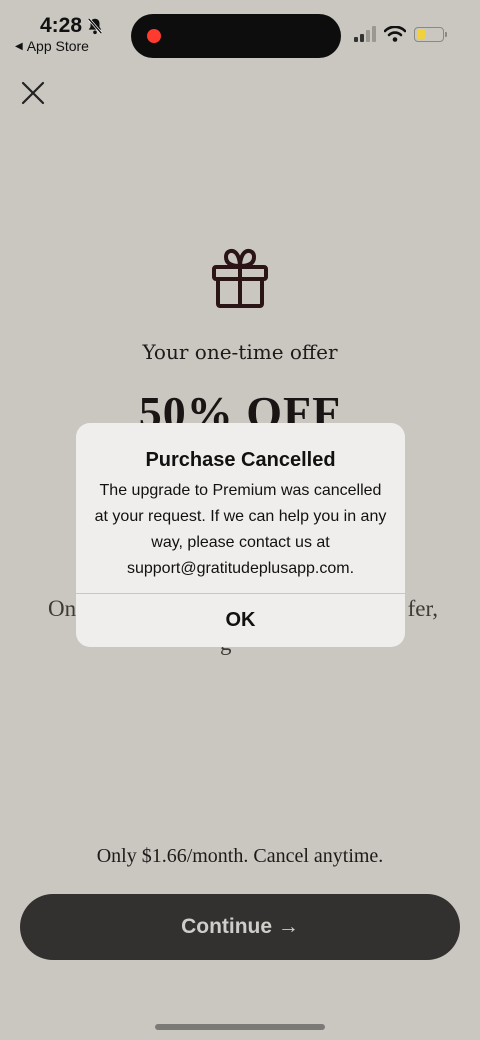 This screenshot has width=480, height=1040. I want to click on home-indicator, so click(240, 1027).